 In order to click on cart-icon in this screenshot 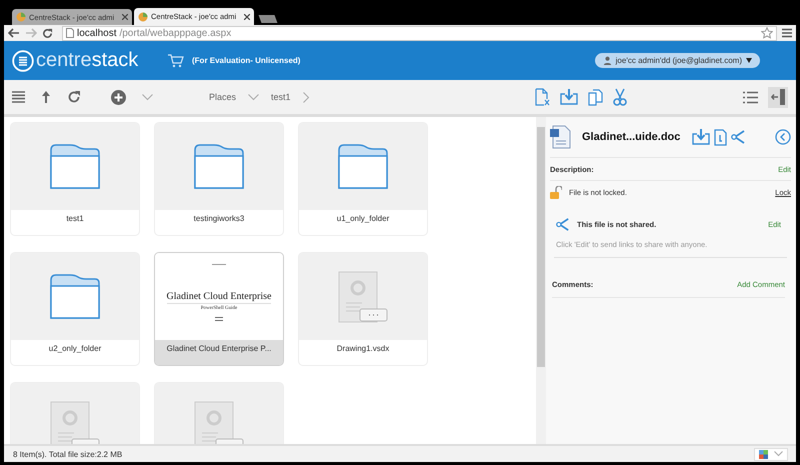, I will do `click(176, 61)`.